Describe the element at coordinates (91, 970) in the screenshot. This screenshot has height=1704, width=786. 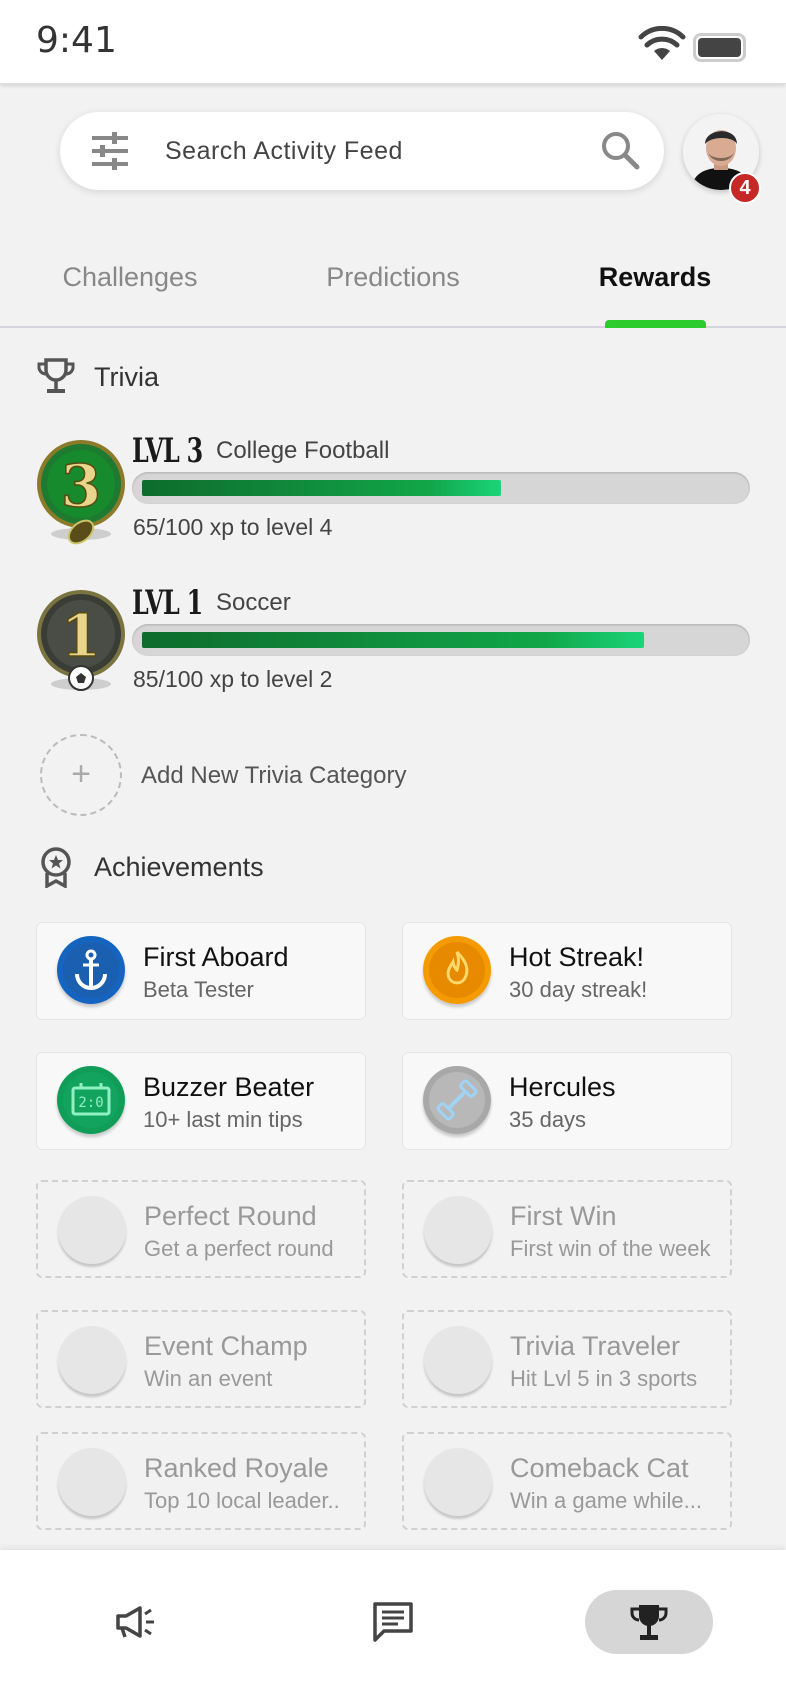
I see `anchor-icon` at that location.